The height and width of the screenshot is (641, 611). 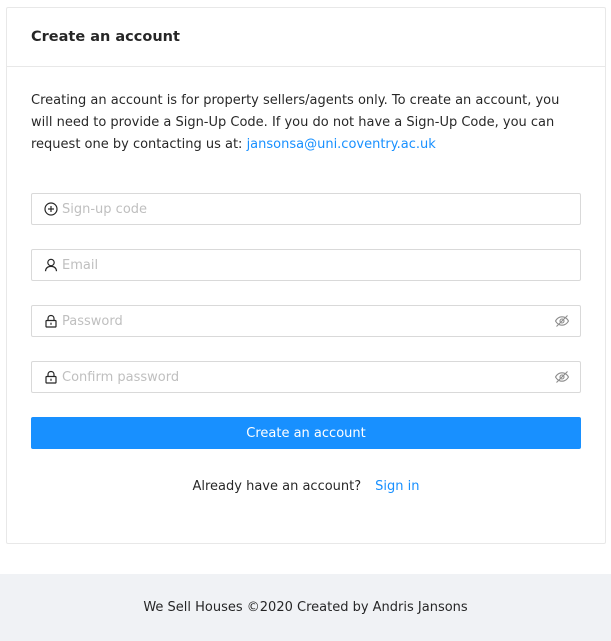 What do you see at coordinates (341, 144) in the screenshot?
I see `contact-email-link: jansonsa@uni.coventry.ac.uk` at bounding box center [341, 144].